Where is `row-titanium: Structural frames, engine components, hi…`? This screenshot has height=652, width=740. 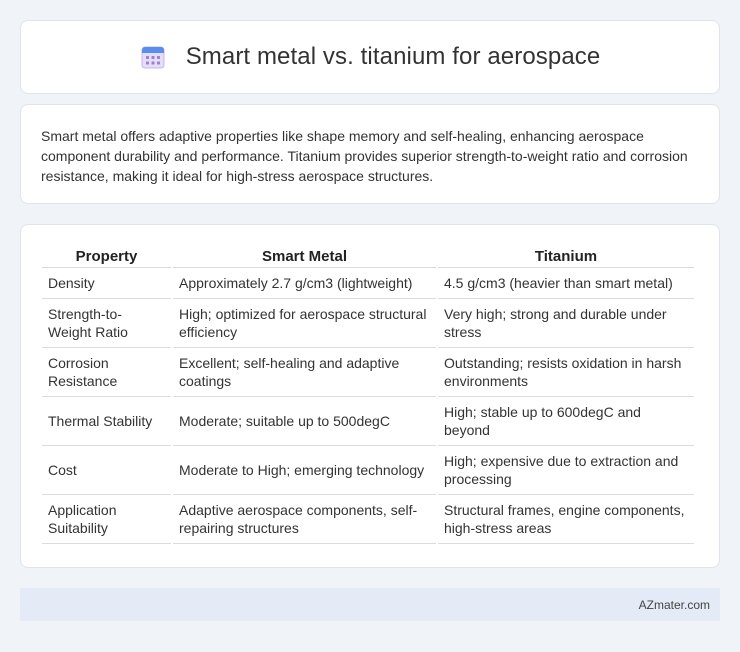
row-titanium: Structural frames, engine components, hi… is located at coordinates (566, 519).